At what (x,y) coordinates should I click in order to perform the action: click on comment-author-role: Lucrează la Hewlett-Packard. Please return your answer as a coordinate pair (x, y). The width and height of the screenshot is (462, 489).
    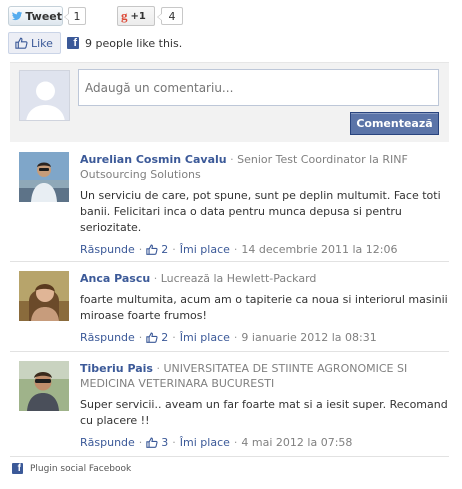
    Looking at the image, I should click on (238, 278).